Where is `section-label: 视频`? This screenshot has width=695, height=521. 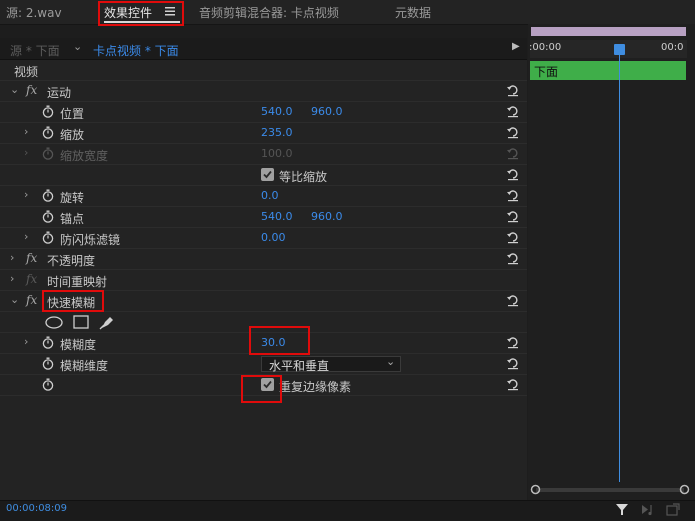
section-label: 视频 is located at coordinates (26, 72).